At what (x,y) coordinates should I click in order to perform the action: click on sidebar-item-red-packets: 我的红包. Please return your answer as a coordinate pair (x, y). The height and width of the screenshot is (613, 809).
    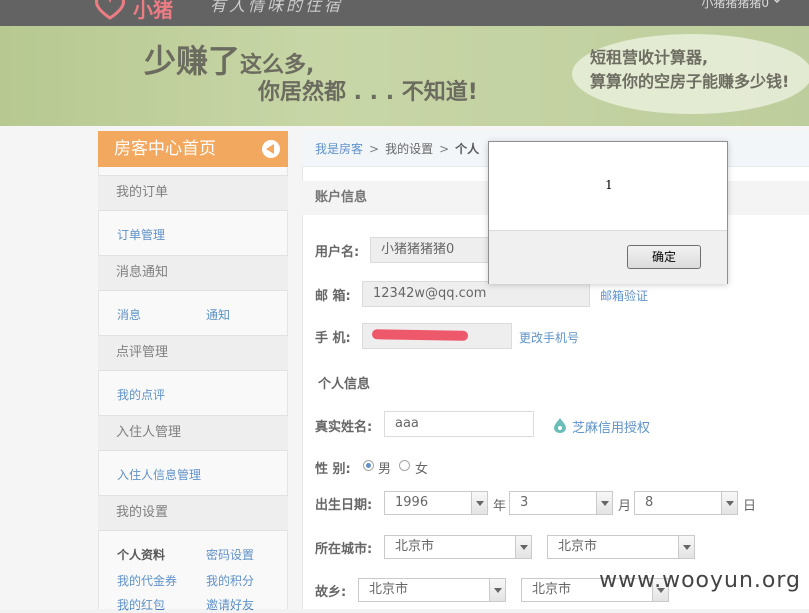
    Looking at the image, I should click on (141, 604).